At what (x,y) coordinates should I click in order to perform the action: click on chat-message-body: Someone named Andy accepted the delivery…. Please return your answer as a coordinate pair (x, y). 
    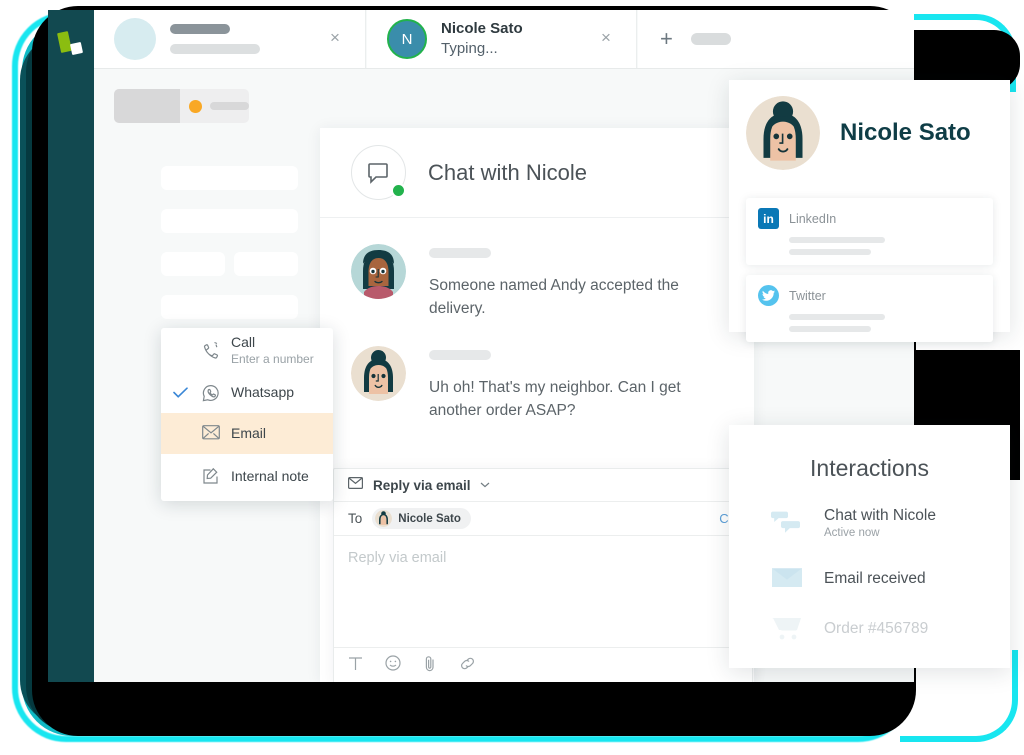
    Looking at the image, I should click on (574, 282).